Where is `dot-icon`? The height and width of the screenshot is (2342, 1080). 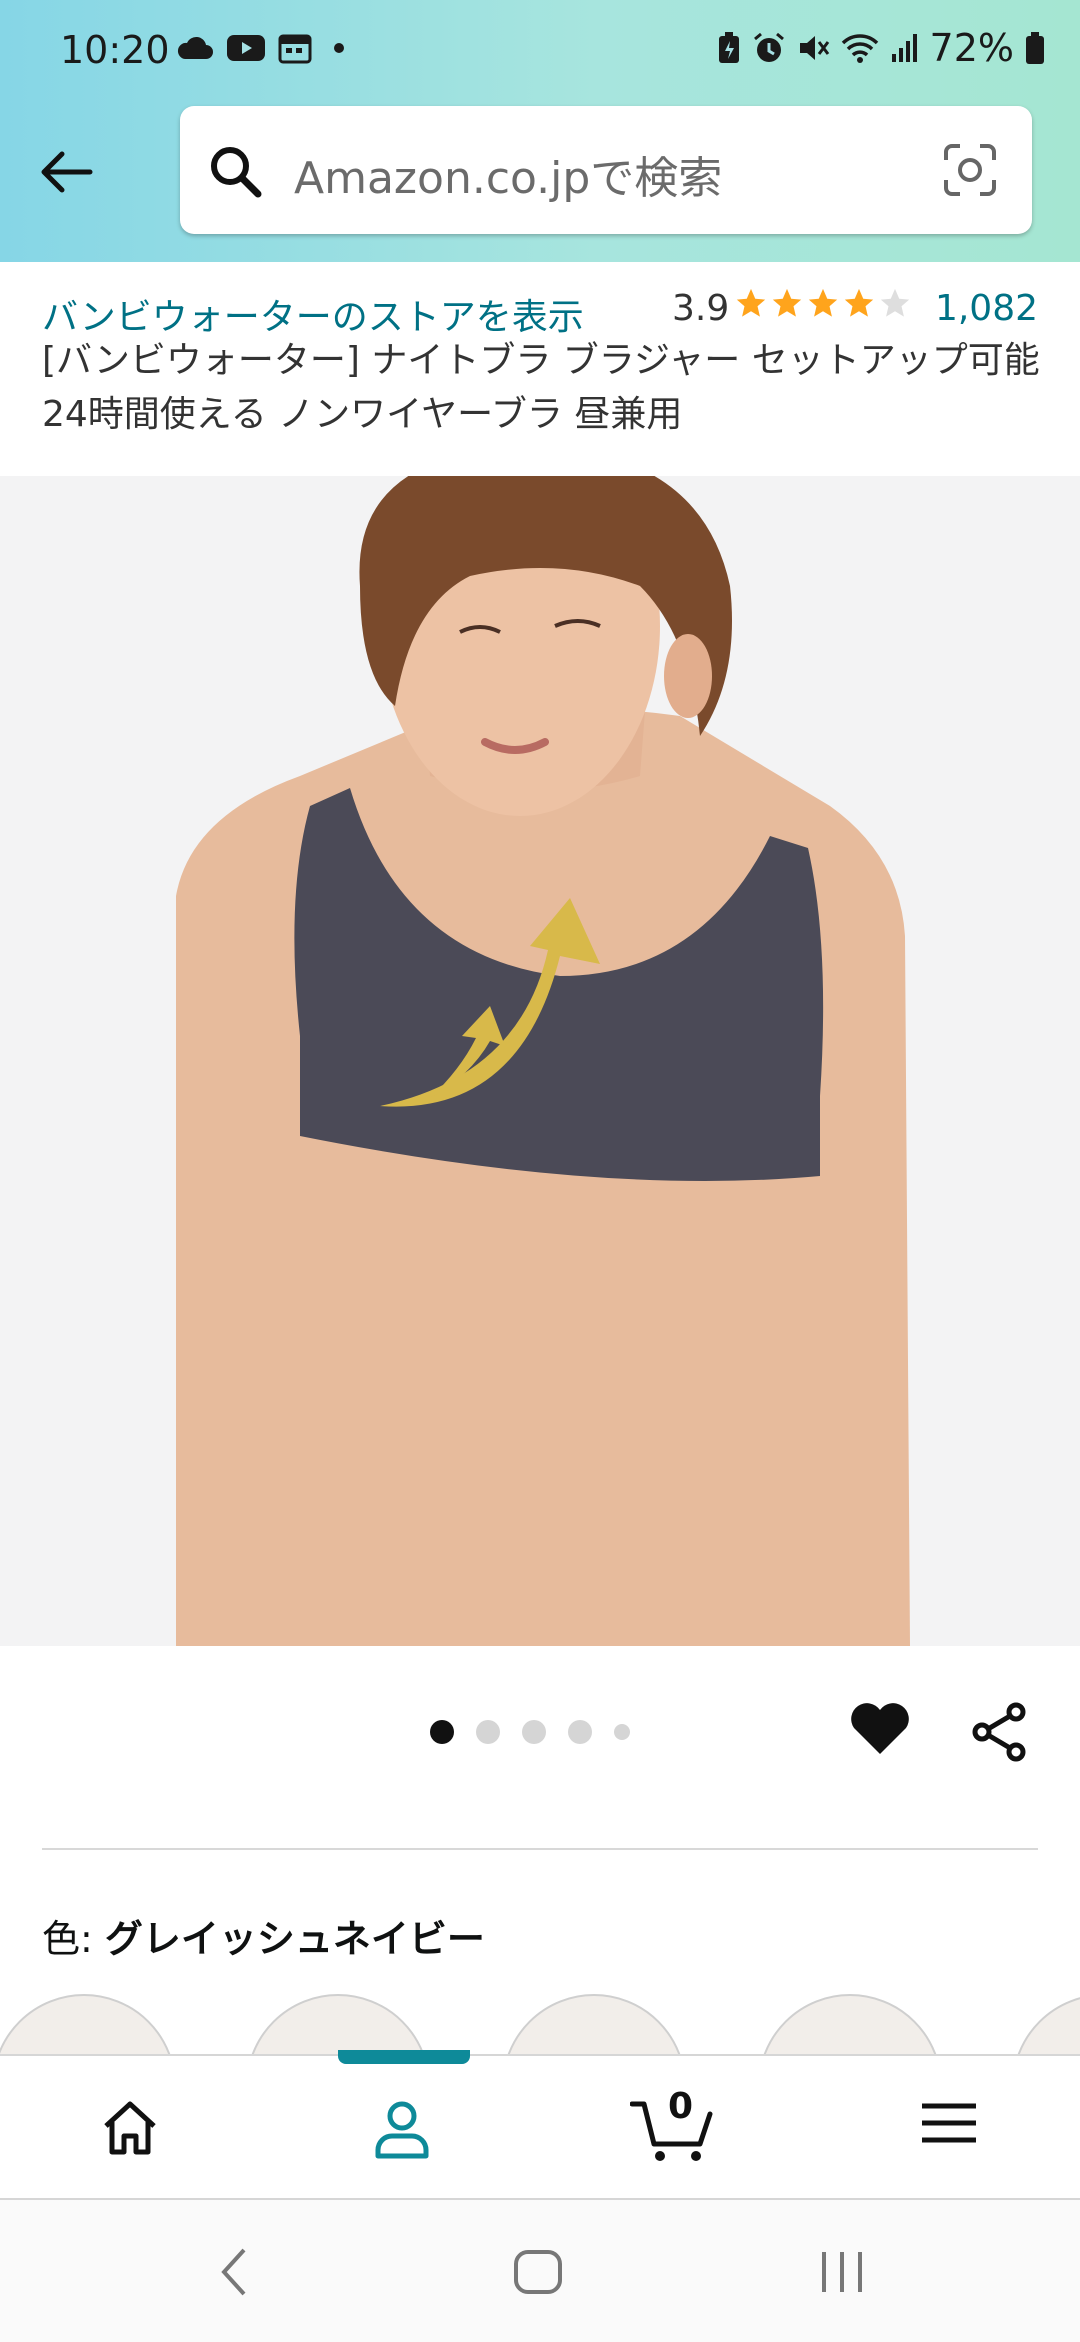
dot-icon is located at coordinates (339, 48).